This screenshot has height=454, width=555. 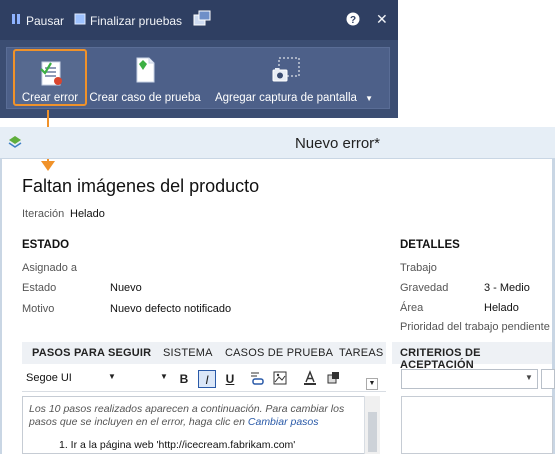 I want to click on create-test-case-label: Crear caso de prueba, so click(x=145, y=98).